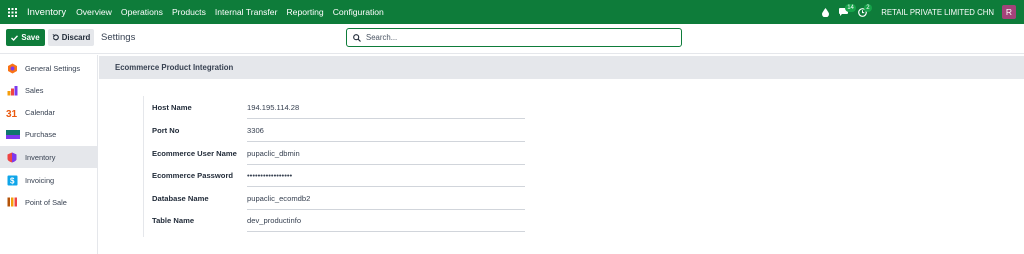 The width and height of the screenshot is (1024, 254). I want to click on form-row-host-name: Host Name 194.195.114.28, so click(348, 110).